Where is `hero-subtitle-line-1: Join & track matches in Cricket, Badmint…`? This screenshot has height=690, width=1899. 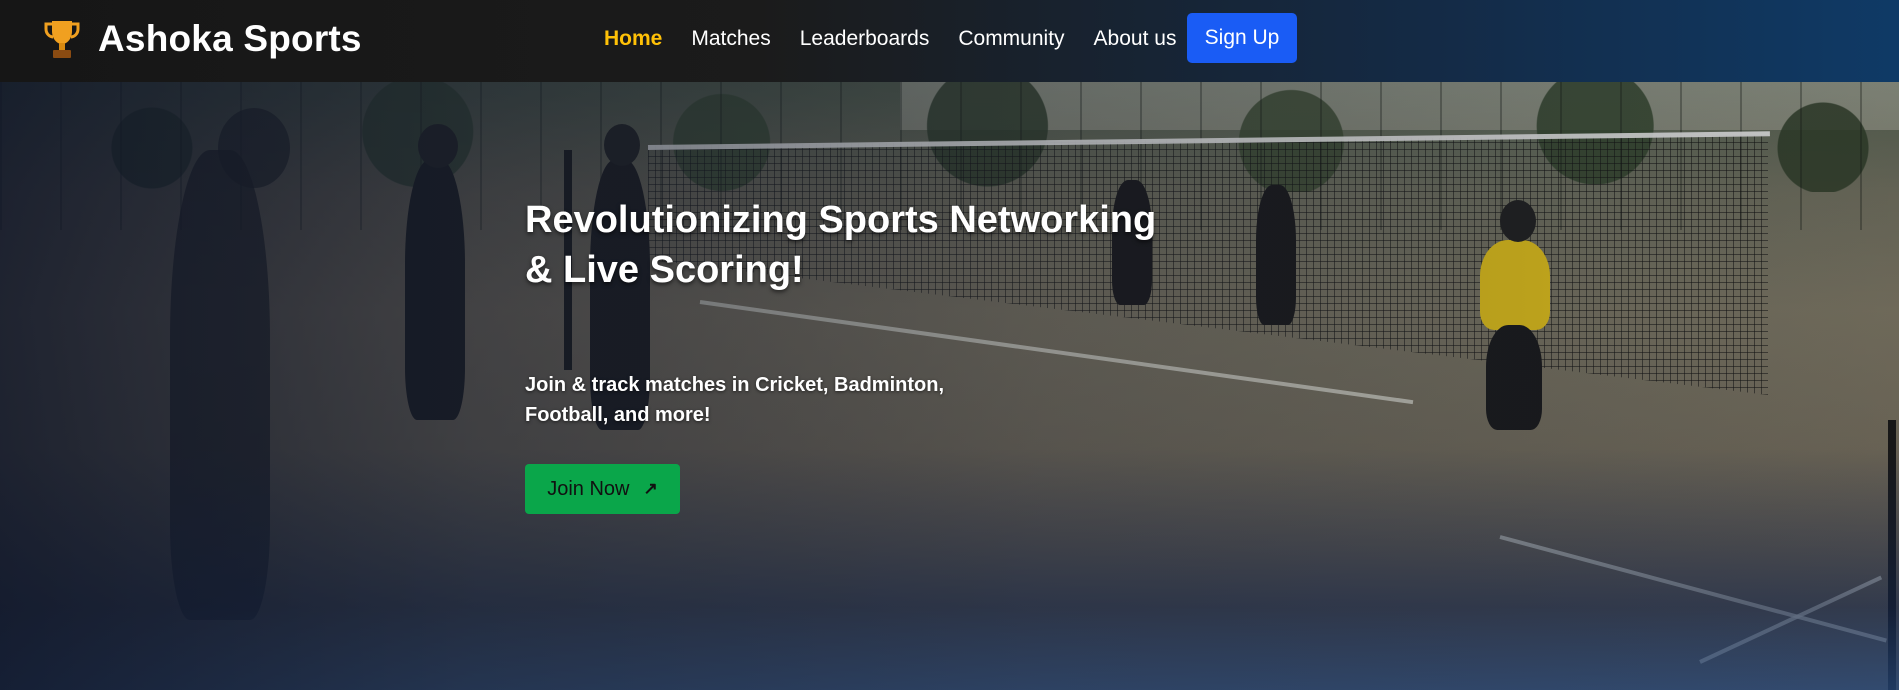 hero-subtitle-line-1: Join & track matches in Cricket, Badmint… is located at coordinates (734, 385).